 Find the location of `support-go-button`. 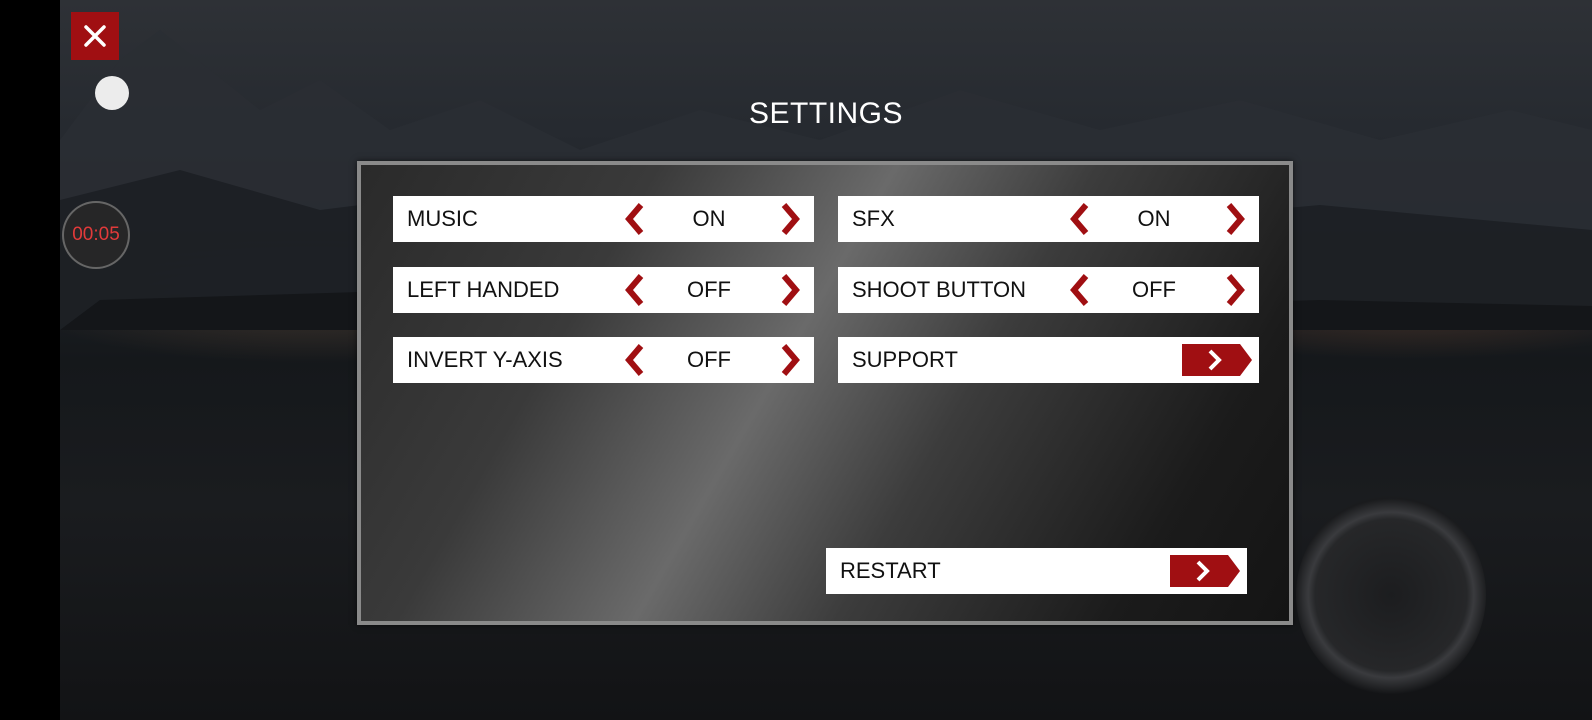

support-go-button is located at coordinates (1217, 360).